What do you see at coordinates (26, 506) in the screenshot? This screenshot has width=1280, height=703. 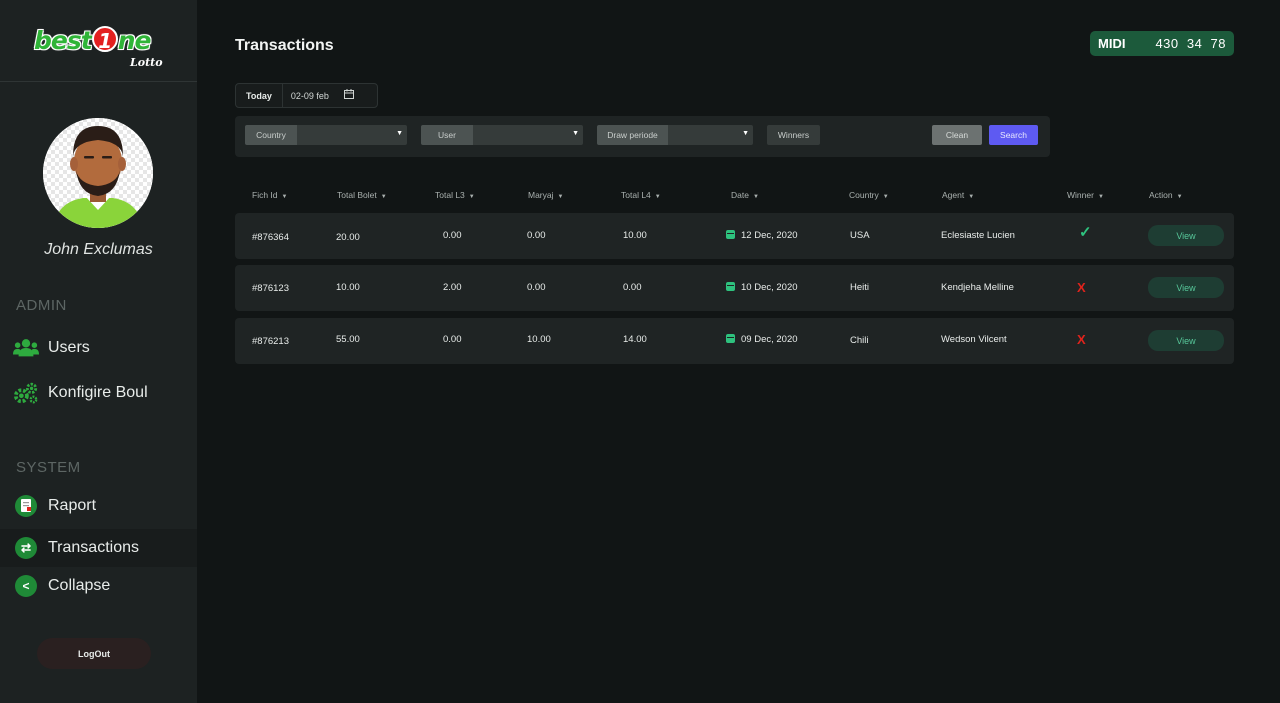 I see `report-icon` at bounding box center [26, 506].